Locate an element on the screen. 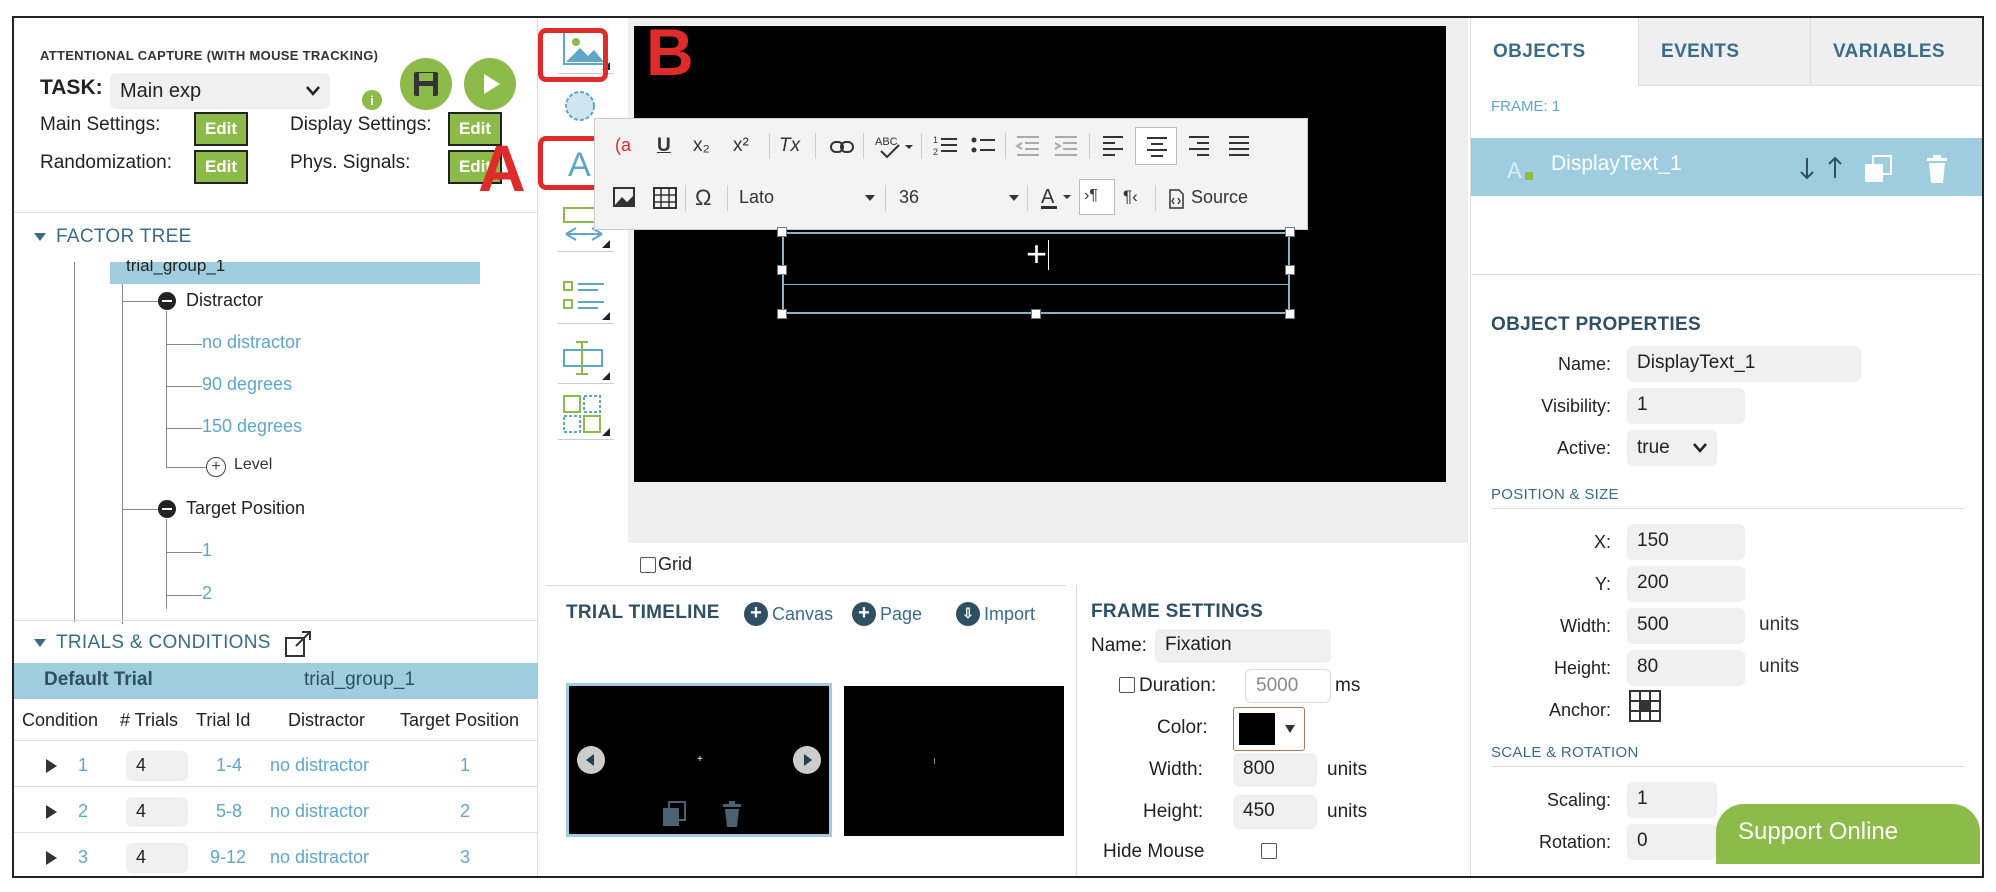 The height and width of the screenshot is (892, 1996). anchor-grid-icon is located at coordinates (1645, 706).